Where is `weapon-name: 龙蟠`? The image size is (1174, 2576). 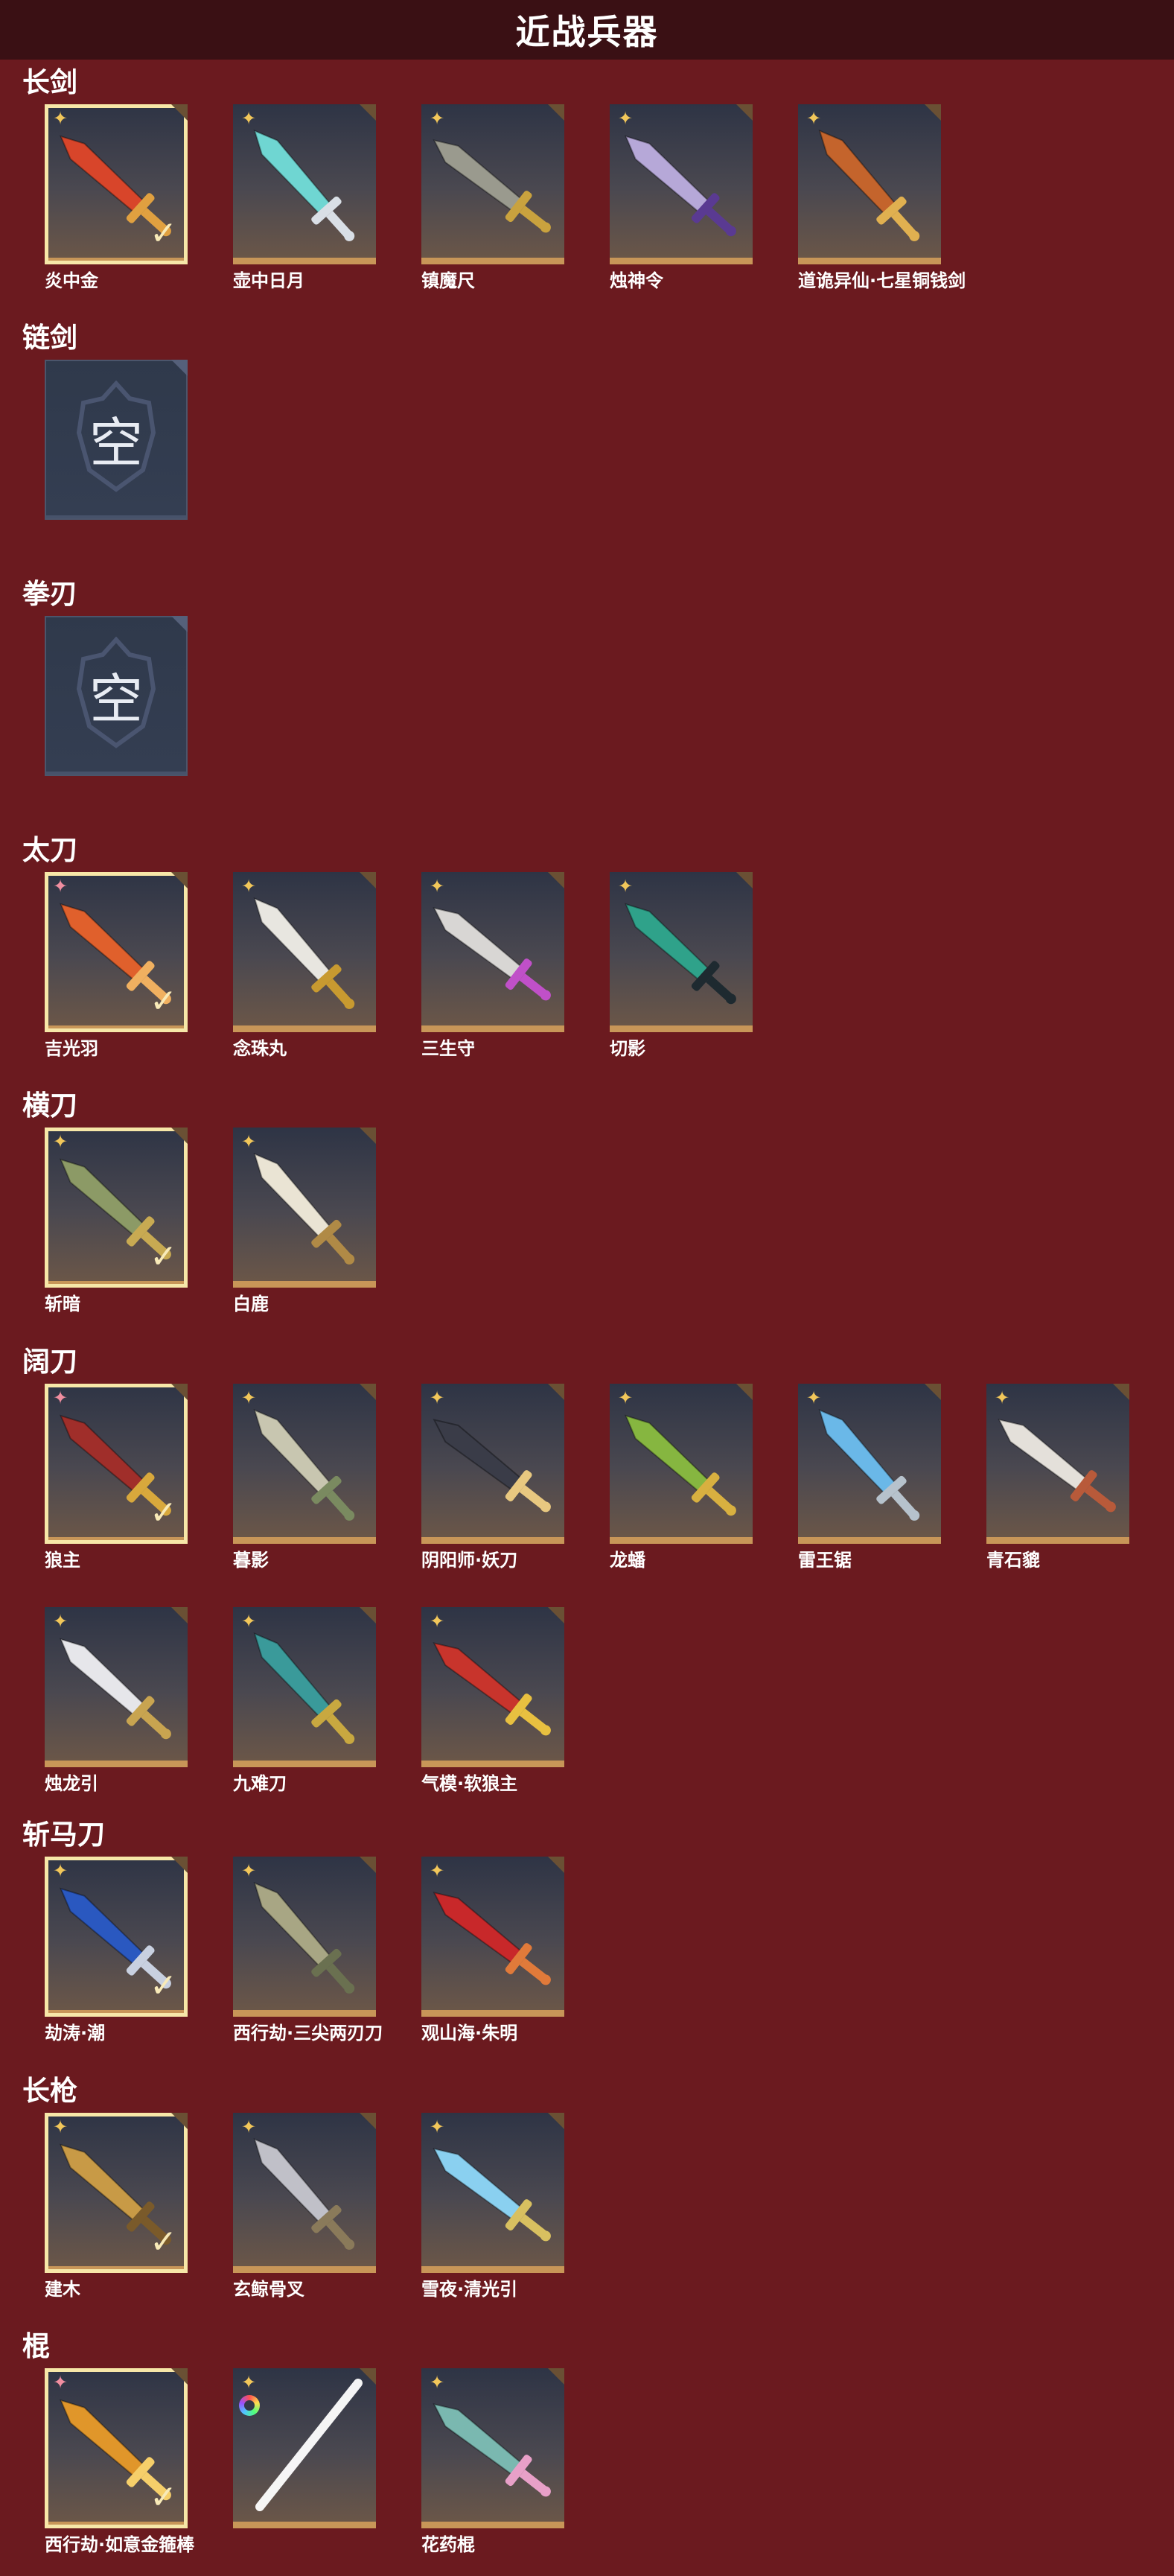
weapon-name: 龙蟠 is located at coordinates (627, 1560).